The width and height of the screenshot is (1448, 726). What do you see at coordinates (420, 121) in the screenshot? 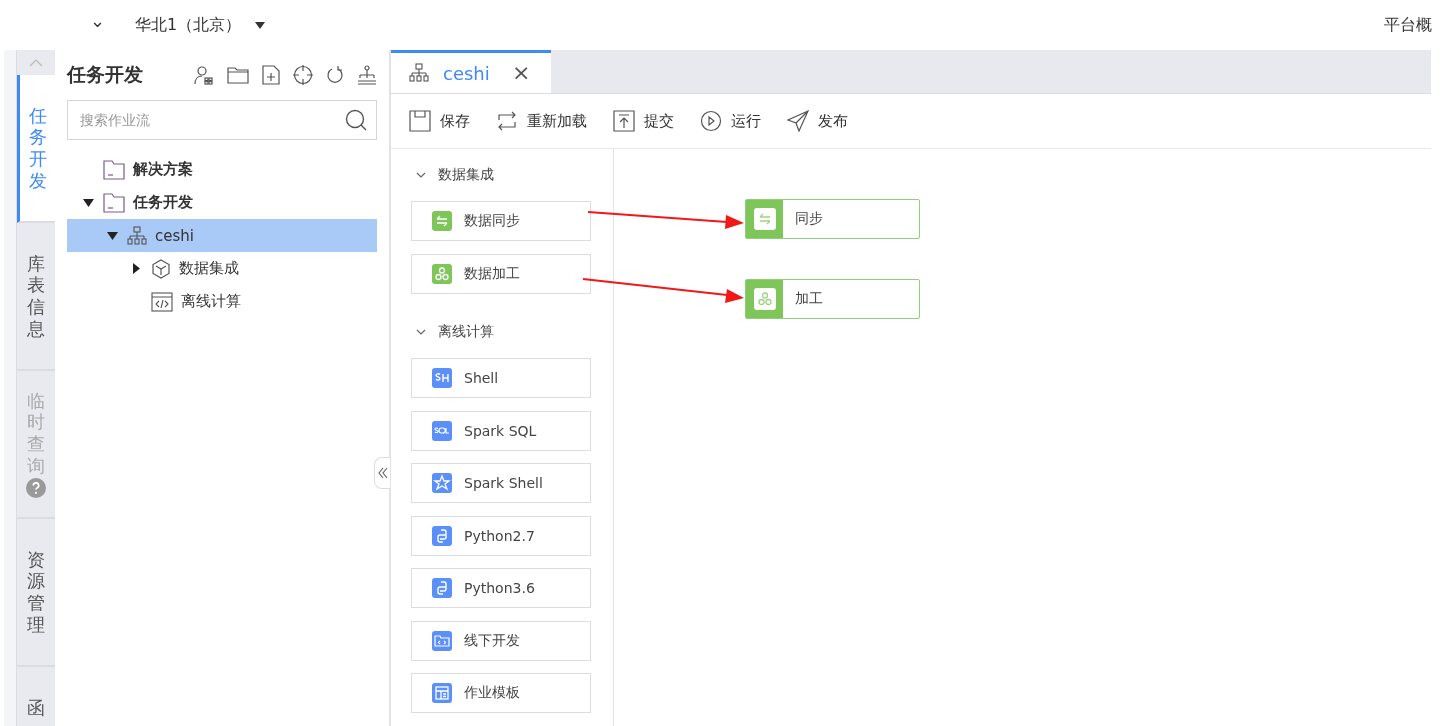
I see `save-icon` at bounding box center [420, 121].